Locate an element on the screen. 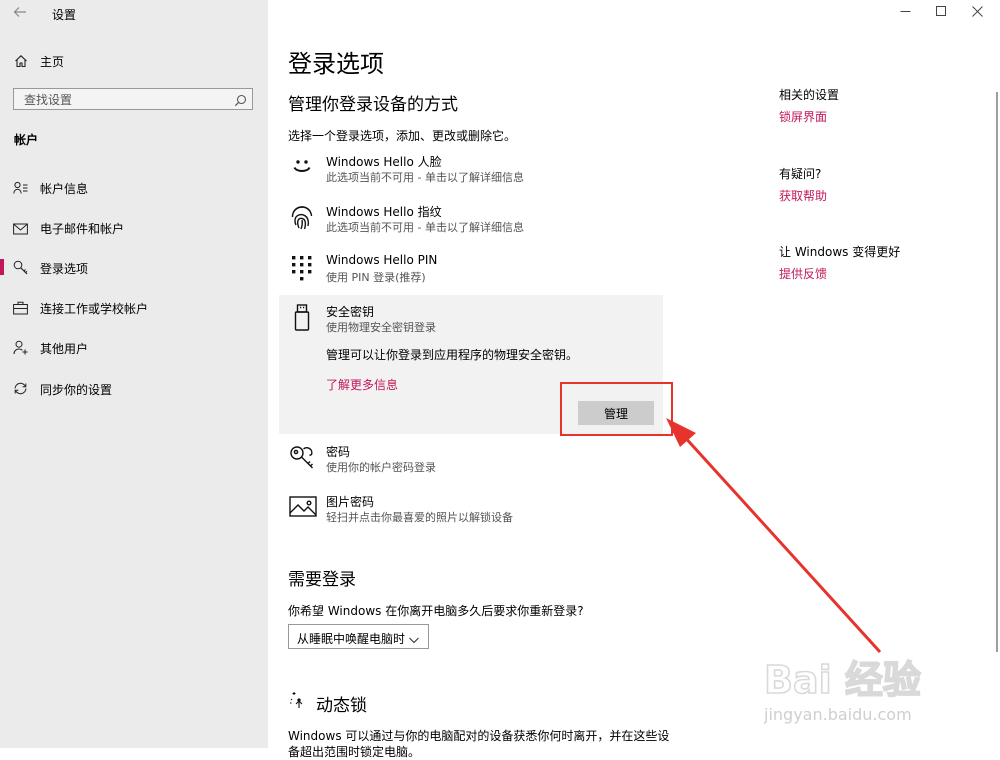 The height and width of the screenshot is (760, 1000). fingerprint-icon is located at coordinates (302, 219).